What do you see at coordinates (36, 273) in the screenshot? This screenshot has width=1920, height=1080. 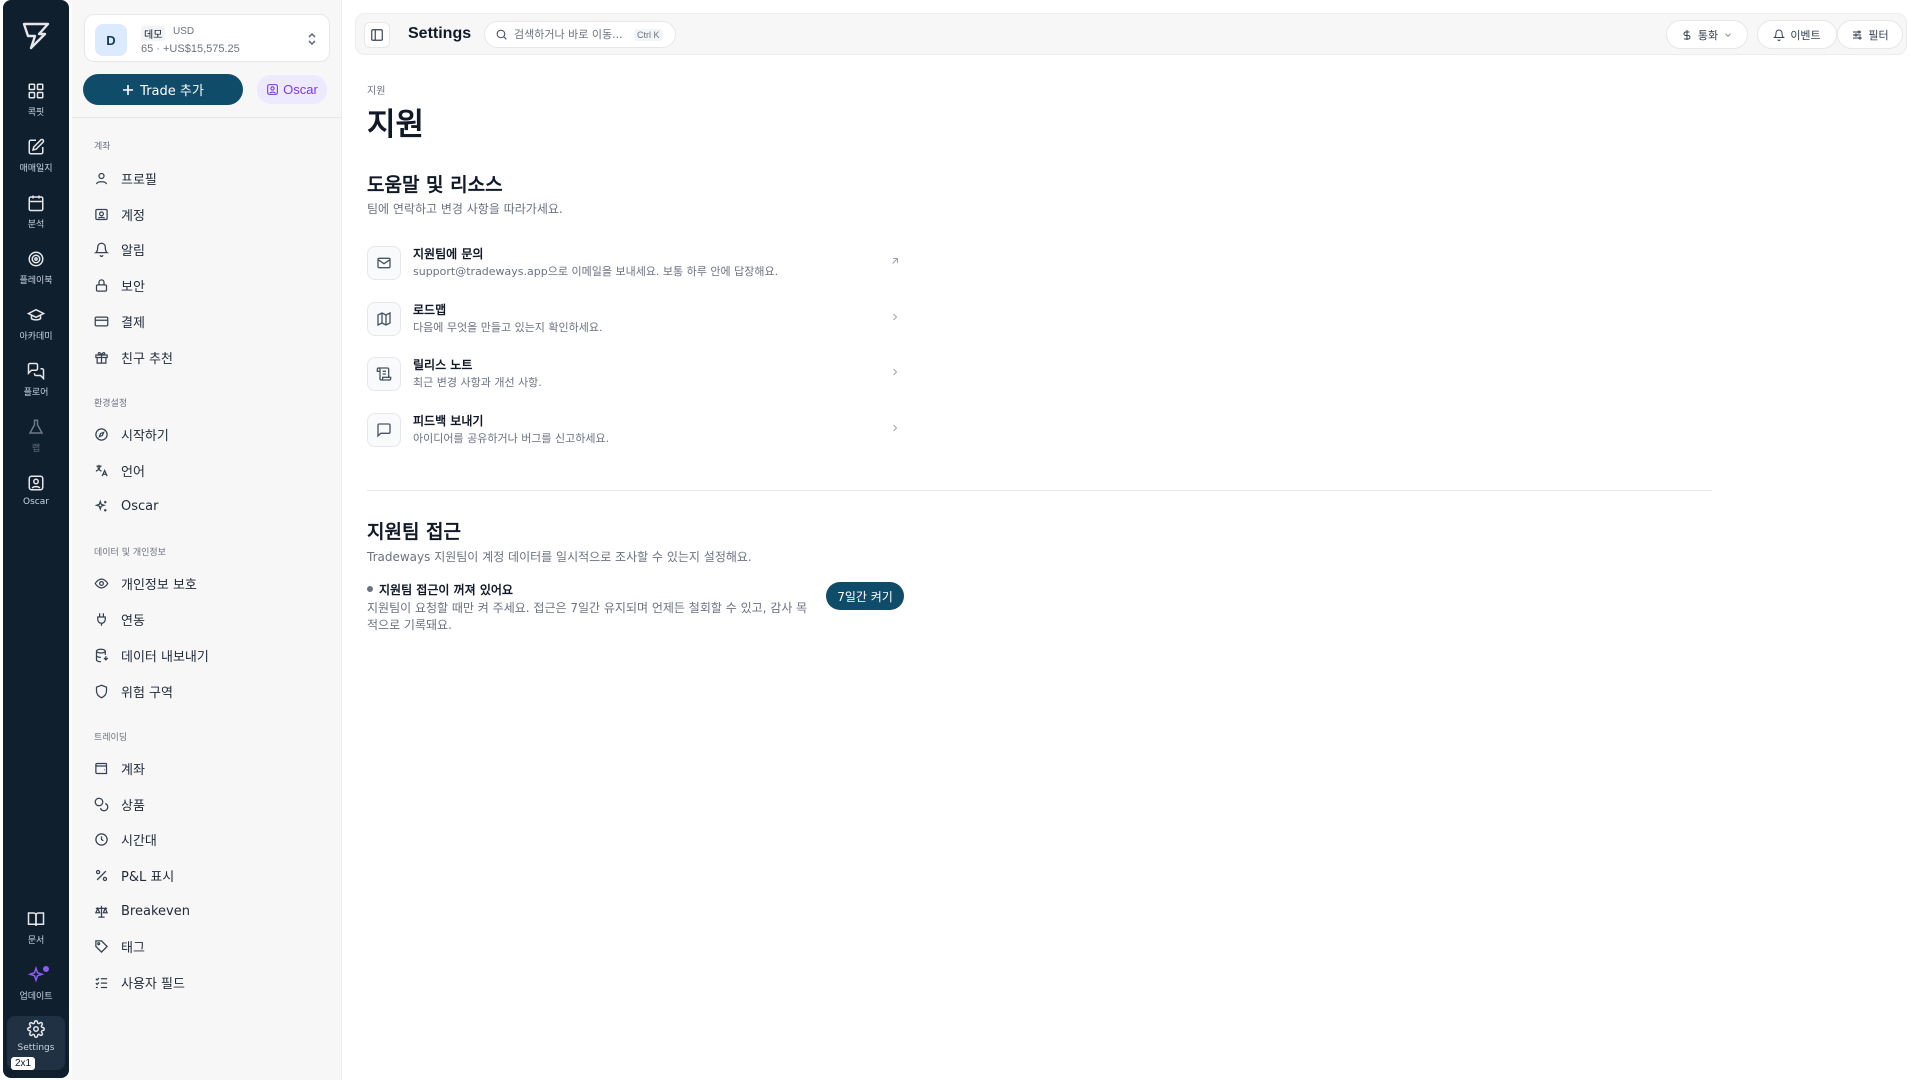 I see `rail-item-playbook: 플레이북` at bounding box center [36, 273].